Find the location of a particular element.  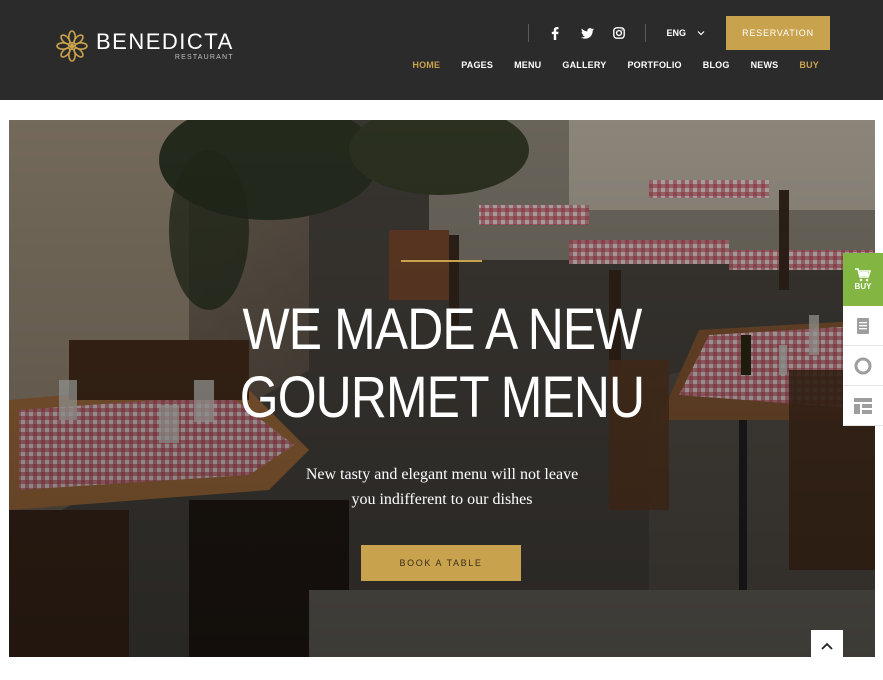

hero-subtitle-line: you indifferent to our dishes is located at coordinates (442, 499).